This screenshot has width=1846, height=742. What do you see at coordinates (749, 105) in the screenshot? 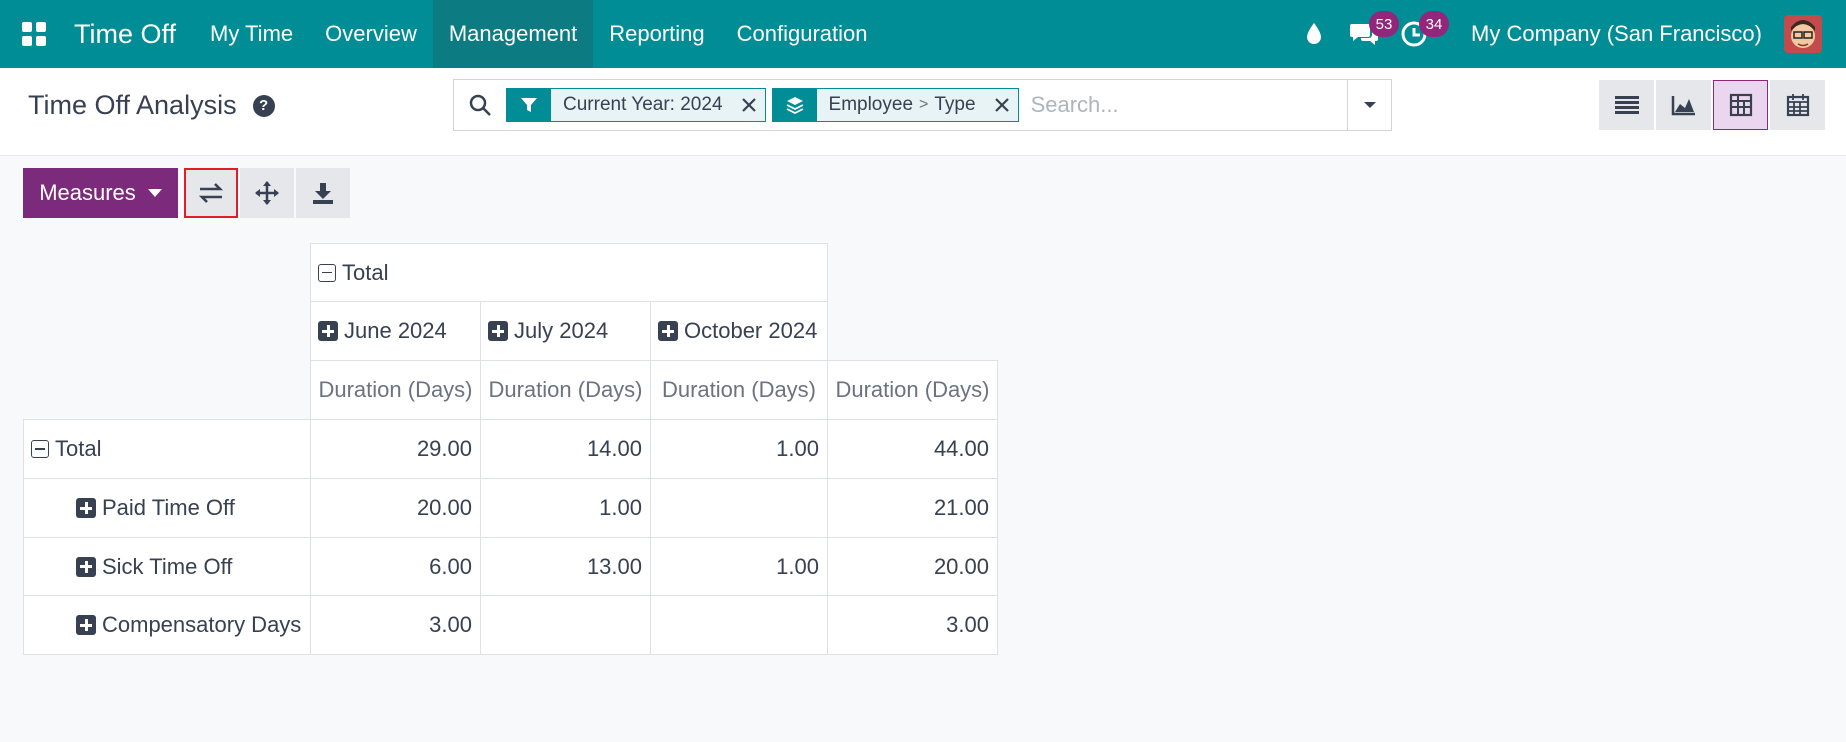
I see `remove-filter-close-icon` at bounding box center [749, 105].